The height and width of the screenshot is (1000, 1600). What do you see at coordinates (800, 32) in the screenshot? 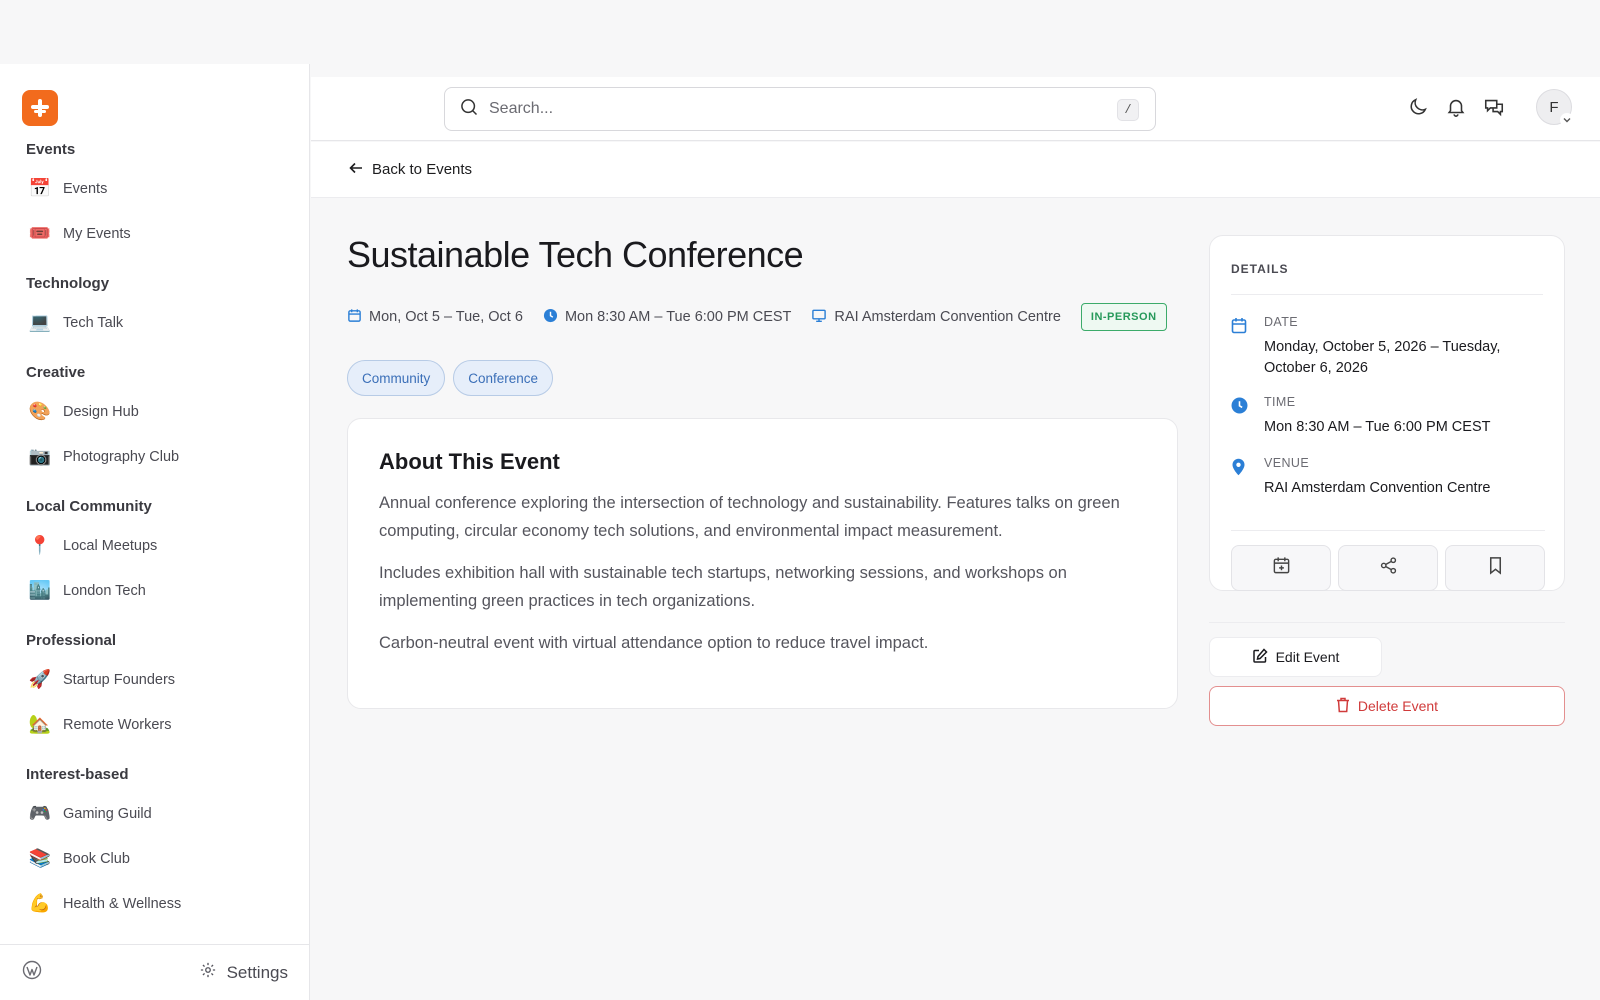
I see `top-strip` at bounding box center [800, 32].